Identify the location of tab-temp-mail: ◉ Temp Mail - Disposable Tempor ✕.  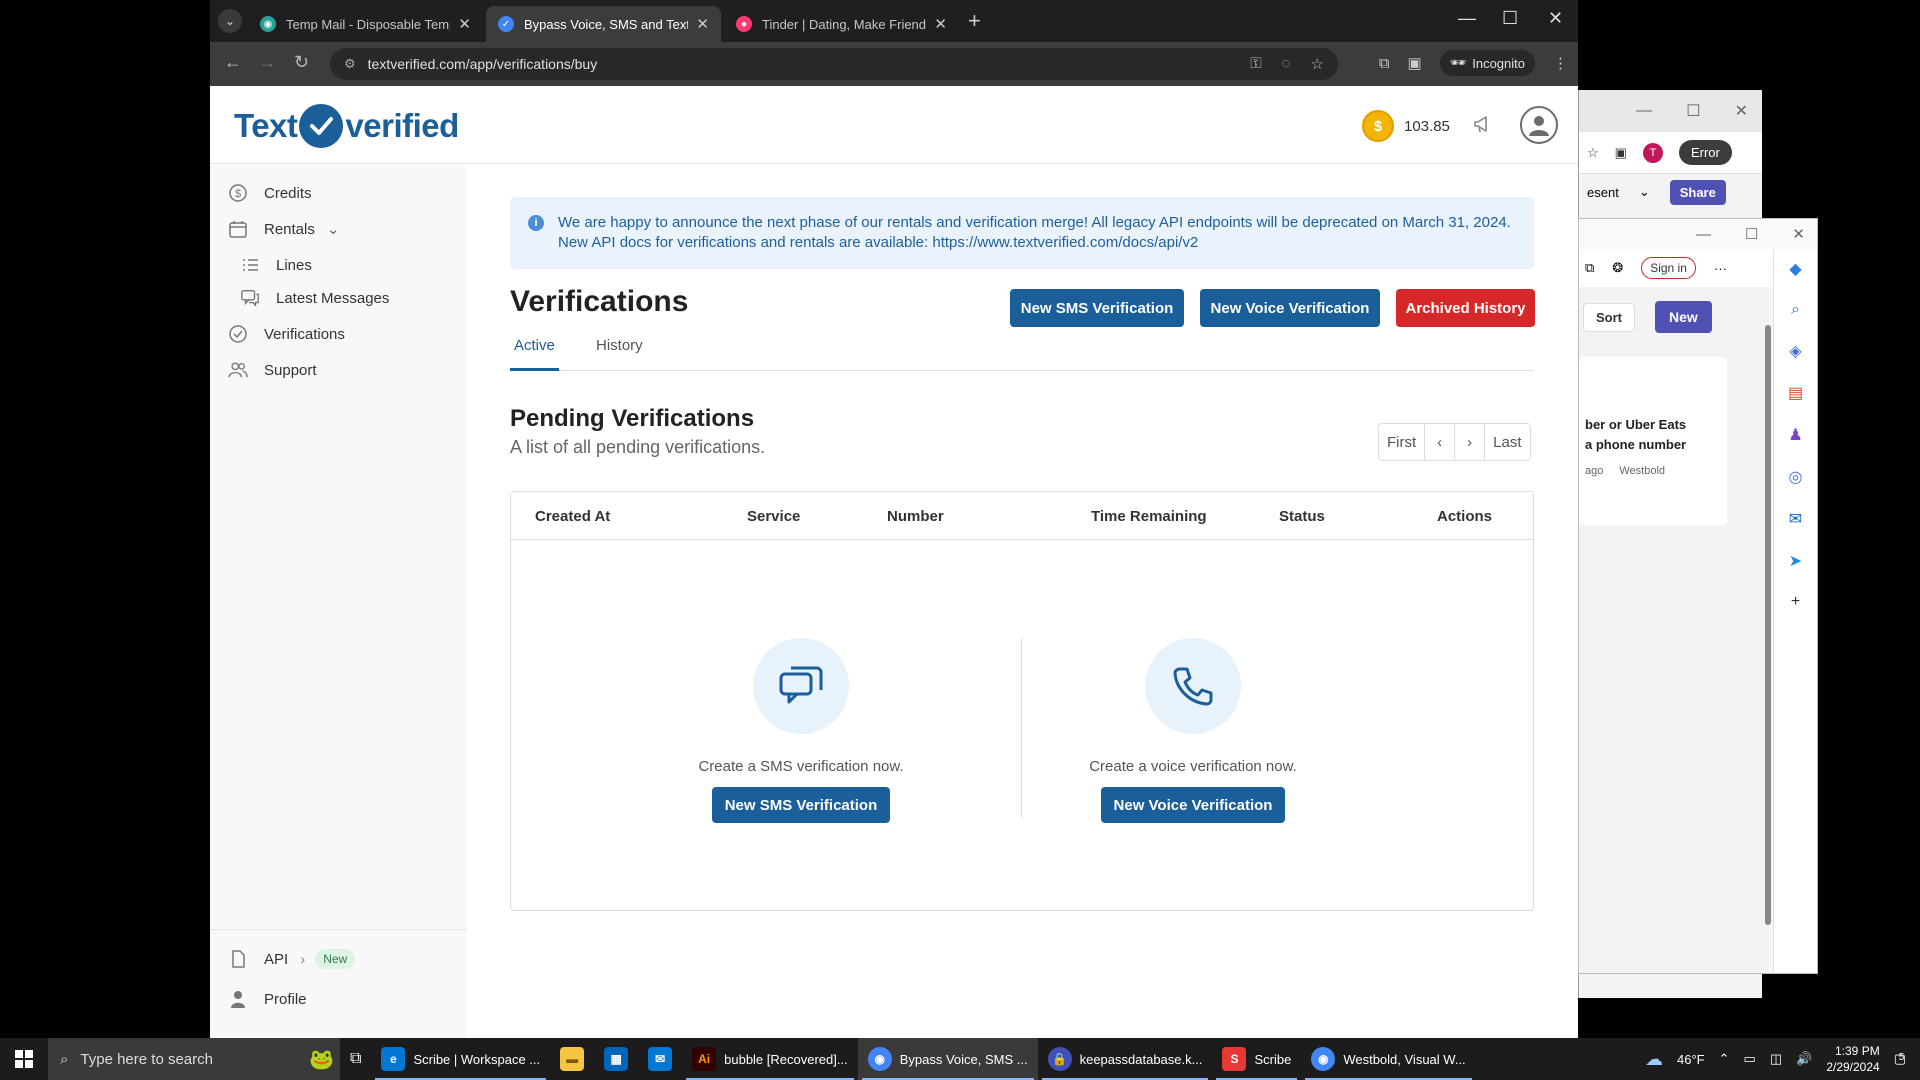
(365, 24).